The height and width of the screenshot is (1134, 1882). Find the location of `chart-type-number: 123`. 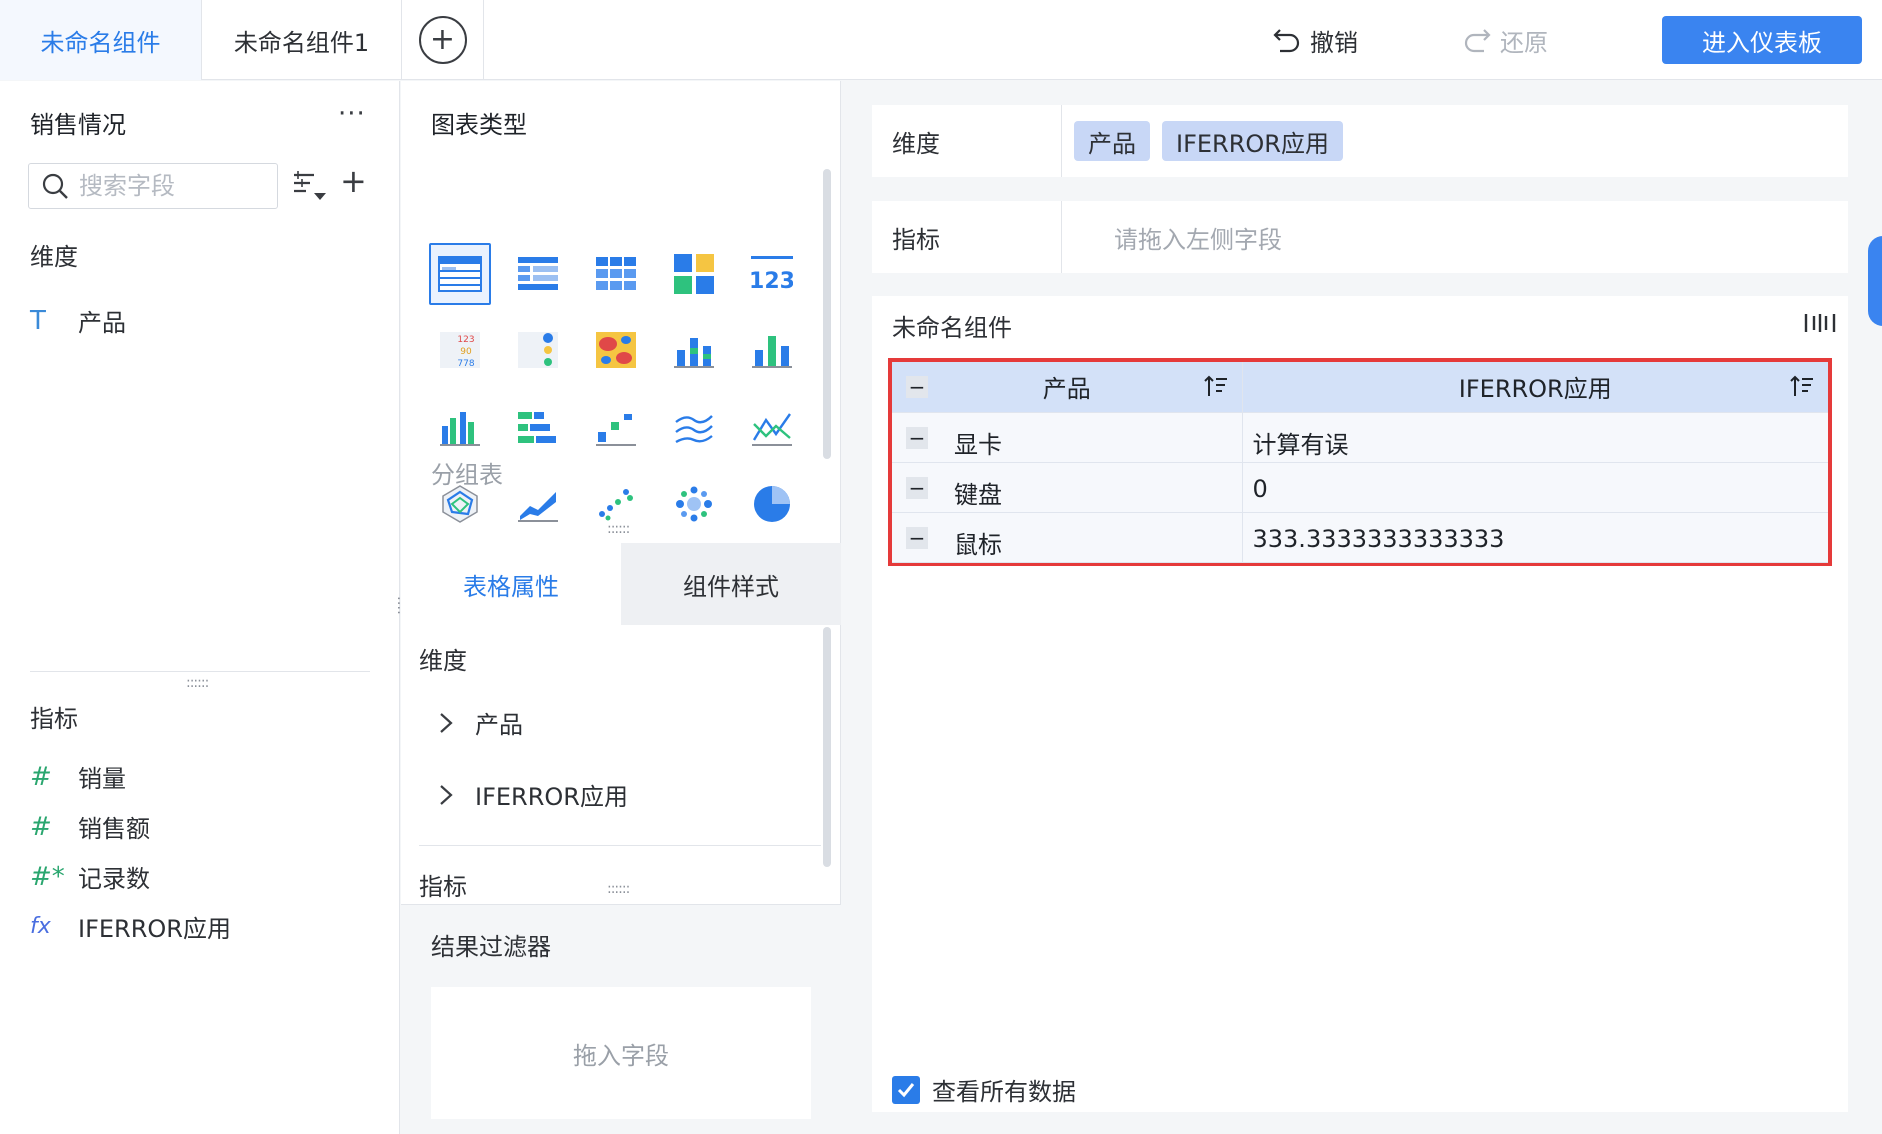

chart-type-number: 123 is located at coordinates (772, 274).